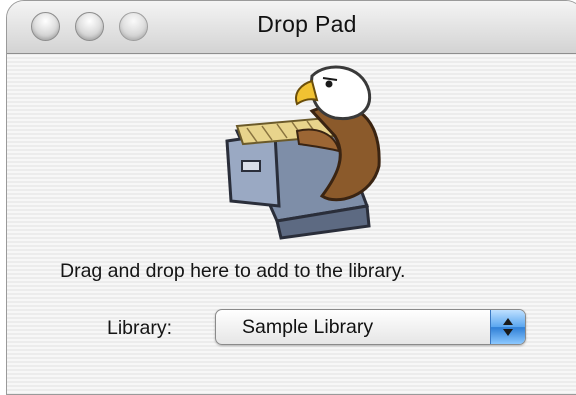  What do you see at coordinates (507, 327) in the screenshot?
I see `updown-arrows-icon` at bounding box center [507, 327].